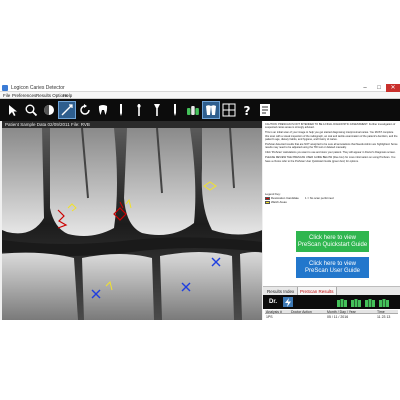 Image resolution: width=400 pixels, height=400 pixels. I want to click on column-header: Time, so click(381, 312).